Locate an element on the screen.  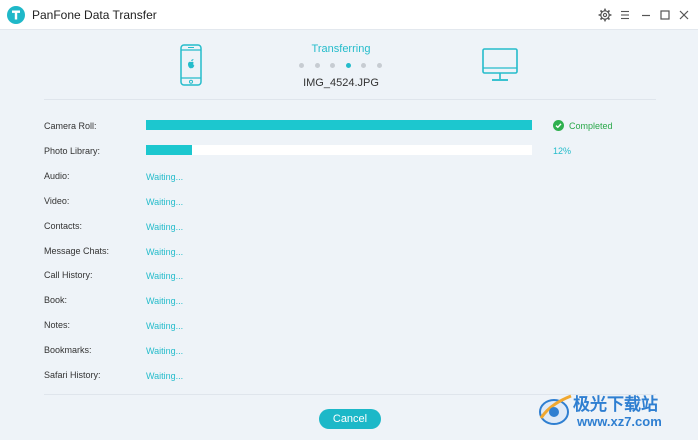
watermark-text: 极光下载站 is located at coordinates (615, 404).